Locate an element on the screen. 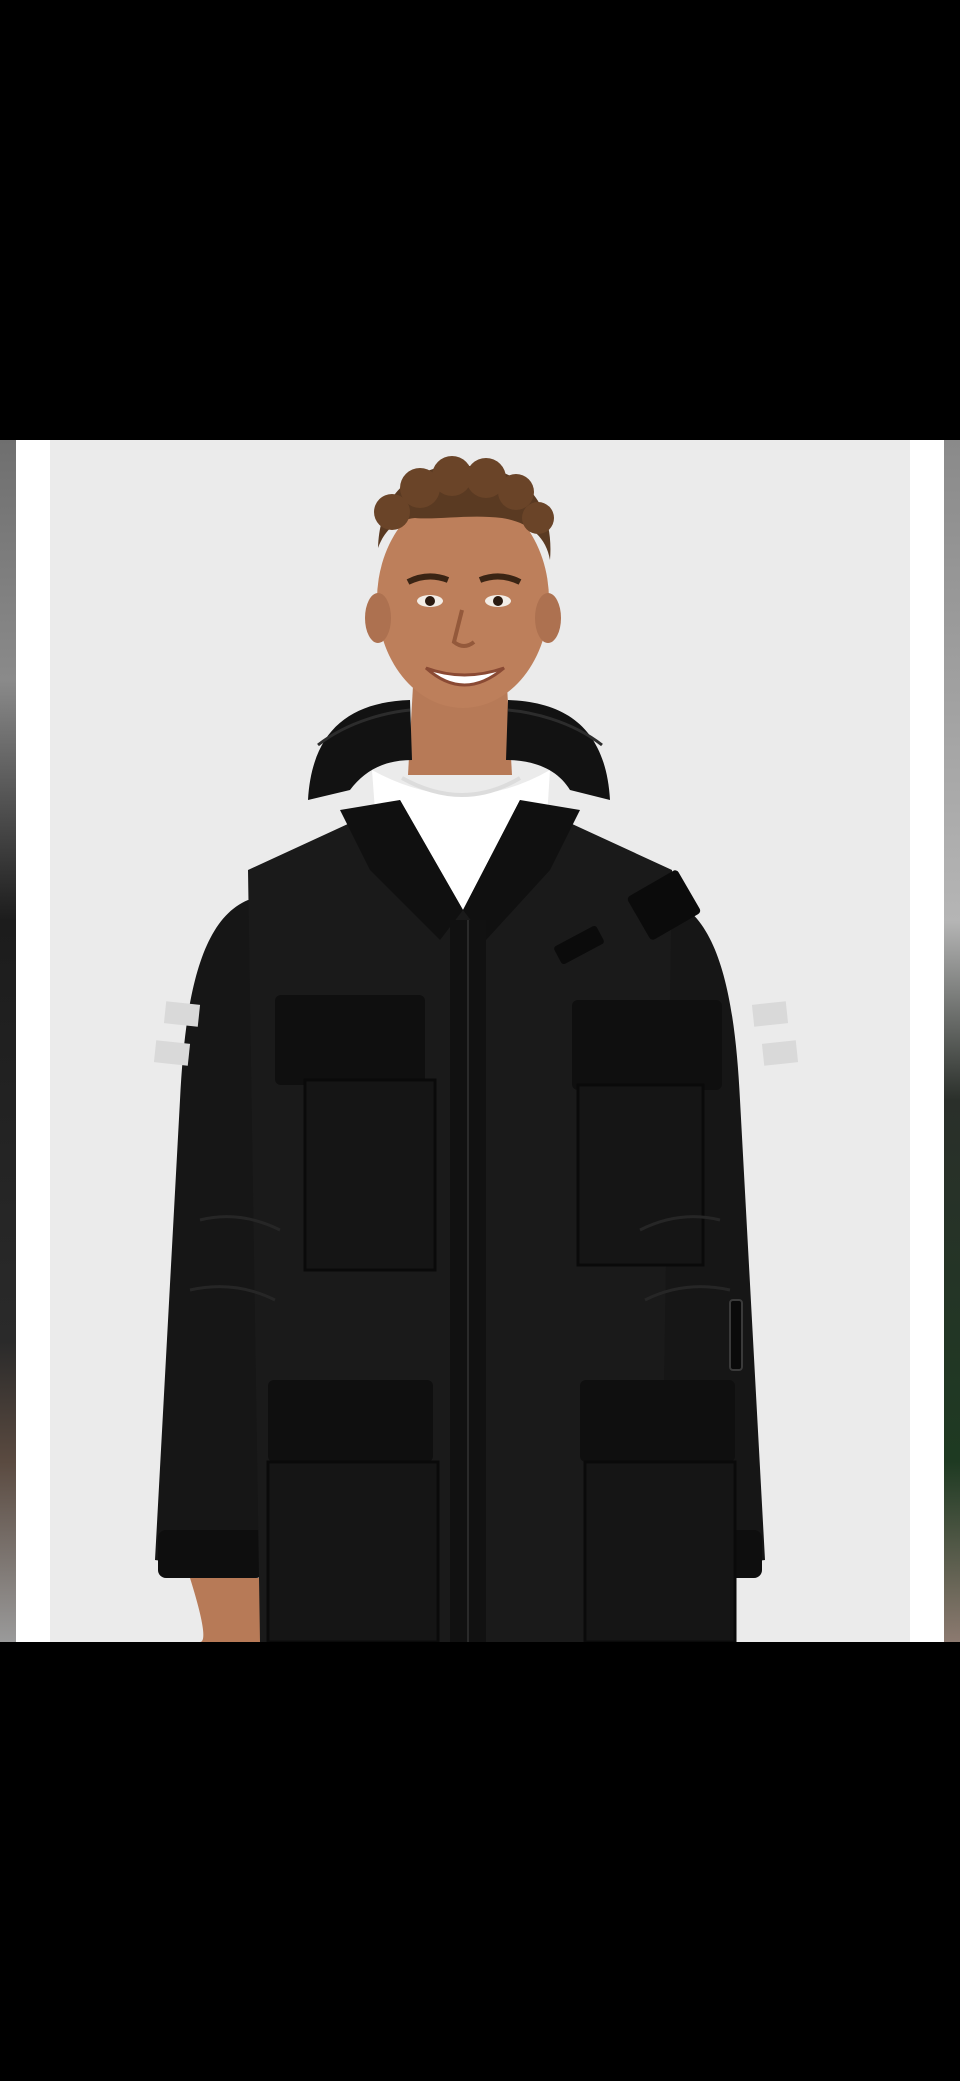 The height and width of the screenshot is (2081, 960). next-image-peek is located at coordinates (952, 1041).